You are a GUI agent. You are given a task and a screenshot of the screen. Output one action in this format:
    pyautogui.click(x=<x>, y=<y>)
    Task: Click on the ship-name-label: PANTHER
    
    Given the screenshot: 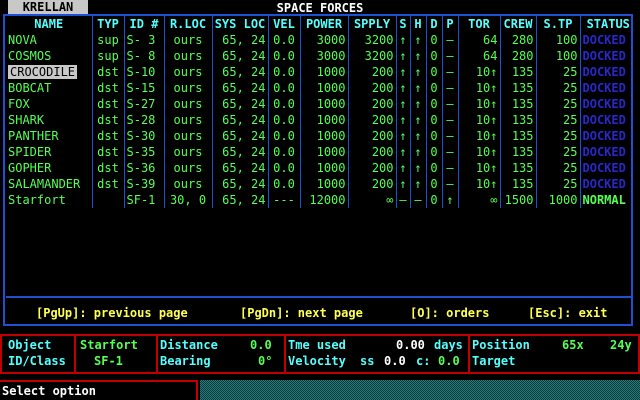 What is the action you would take?
    pyautogui.click(x=33, y=136)
    